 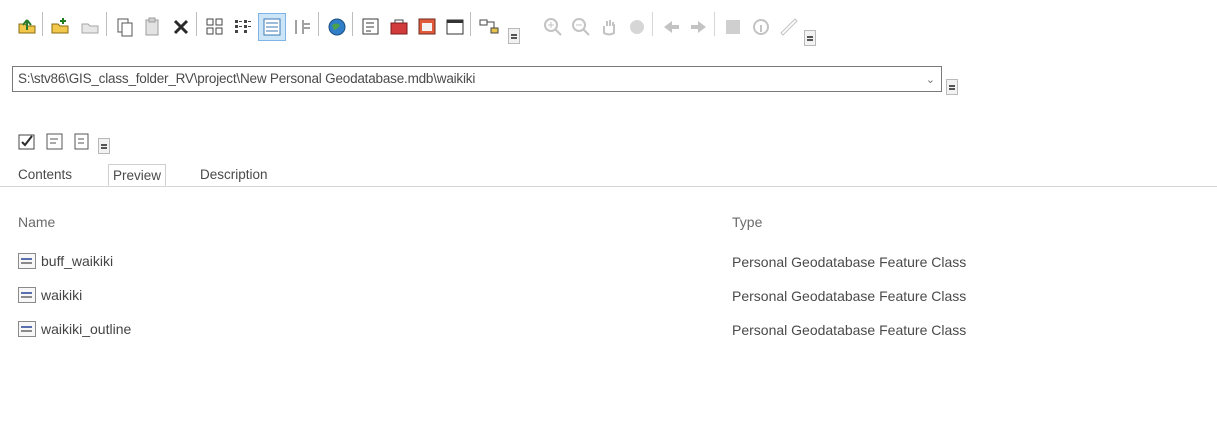 What do you see at coordinates (36, 222) in the screenshot?
I see `column-header-name: Name` at bounding box center [36, 222].